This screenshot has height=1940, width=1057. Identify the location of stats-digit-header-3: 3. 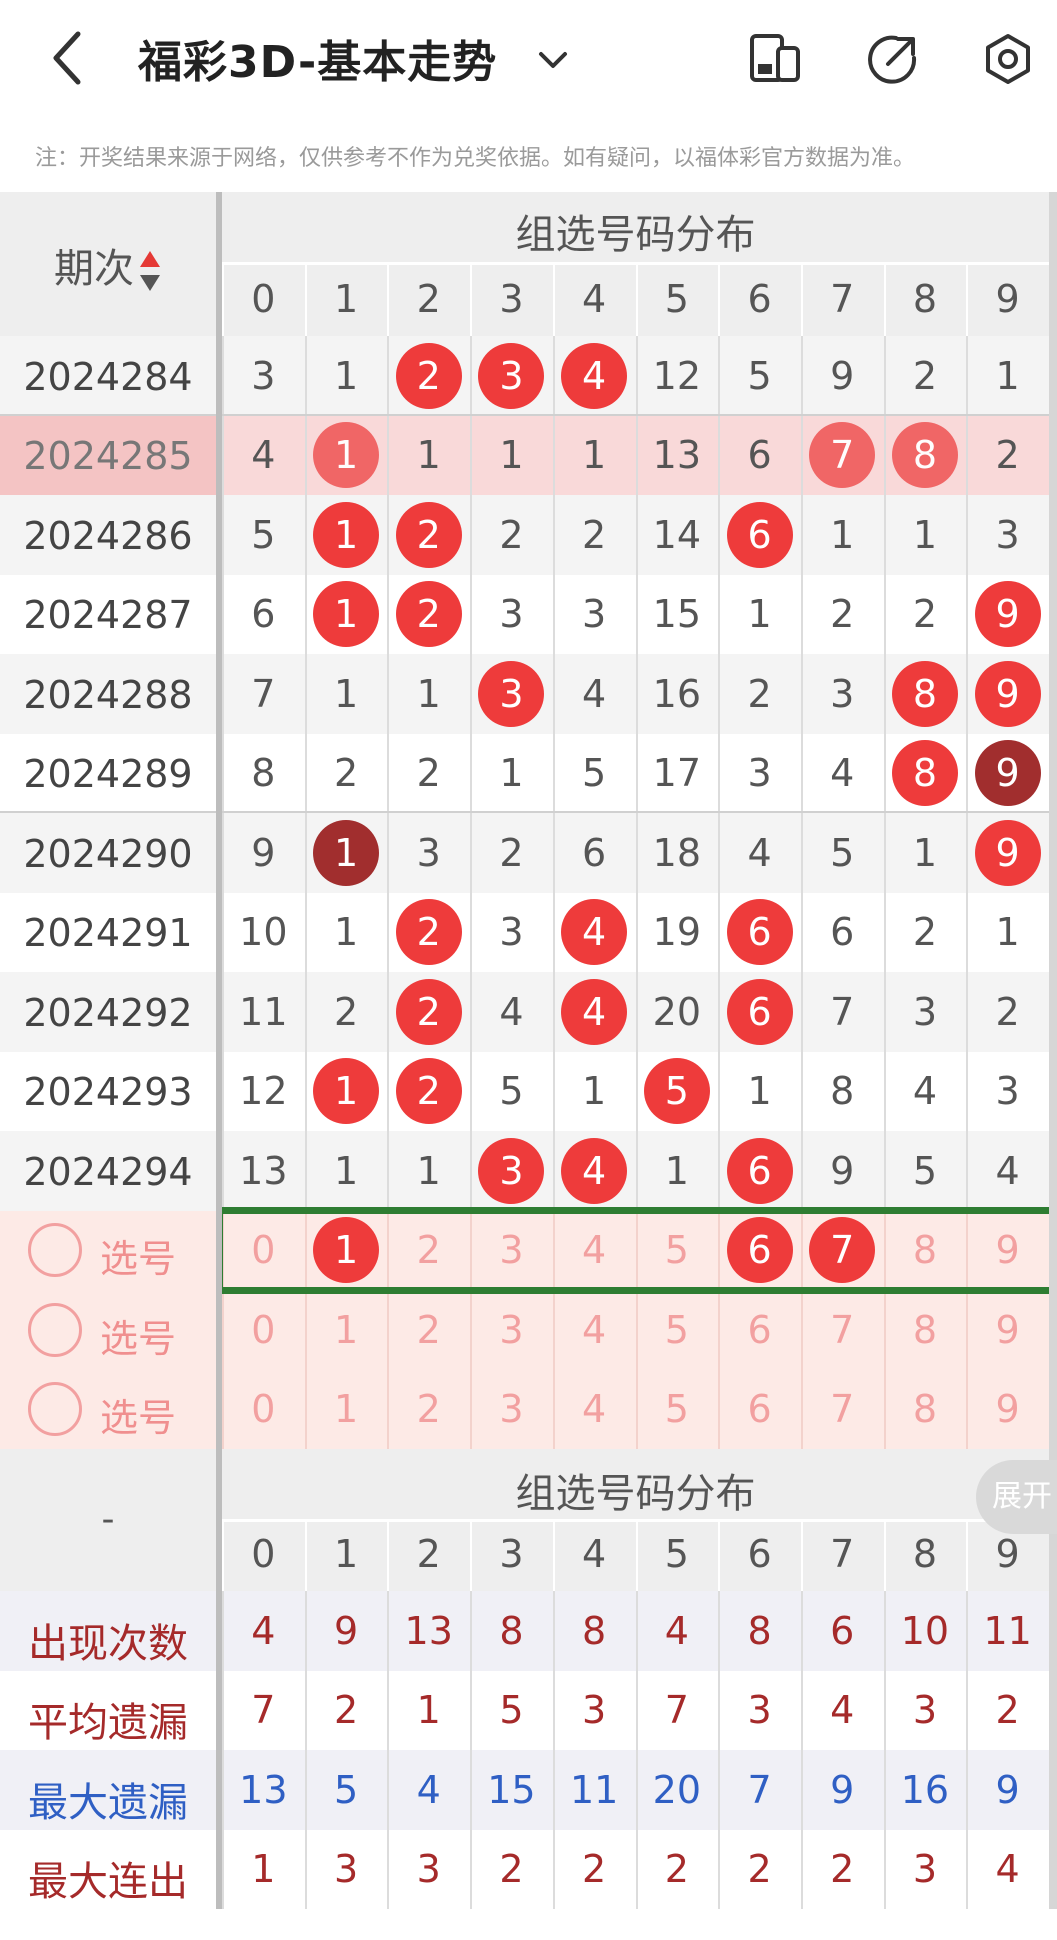
(511, 1554).